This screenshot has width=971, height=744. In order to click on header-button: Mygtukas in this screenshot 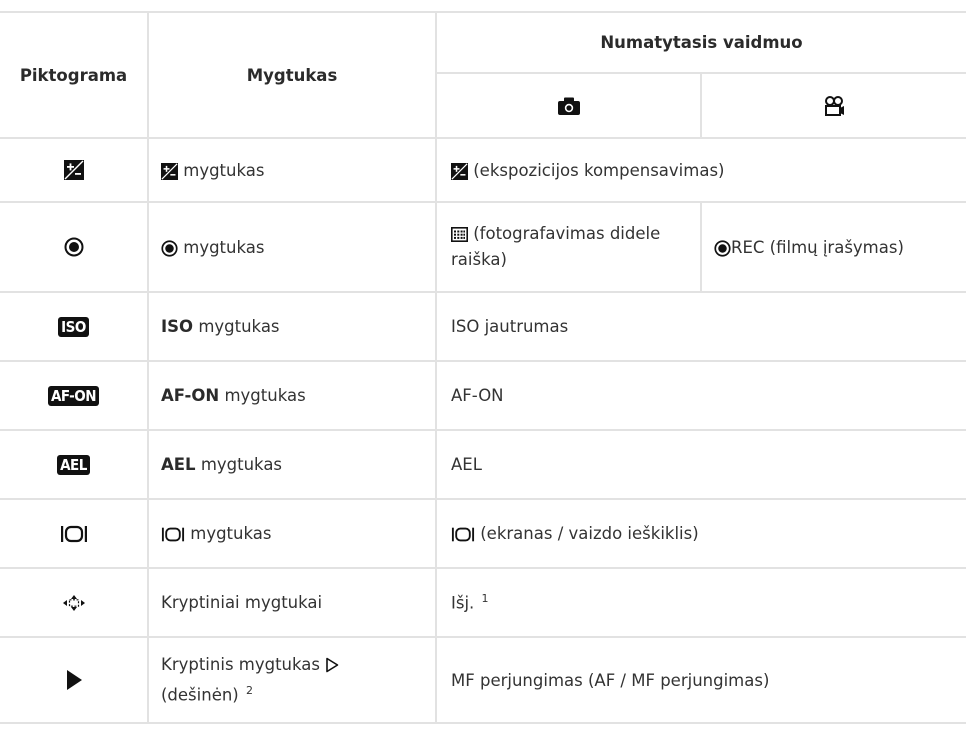, I will do `click(292, 75)`.